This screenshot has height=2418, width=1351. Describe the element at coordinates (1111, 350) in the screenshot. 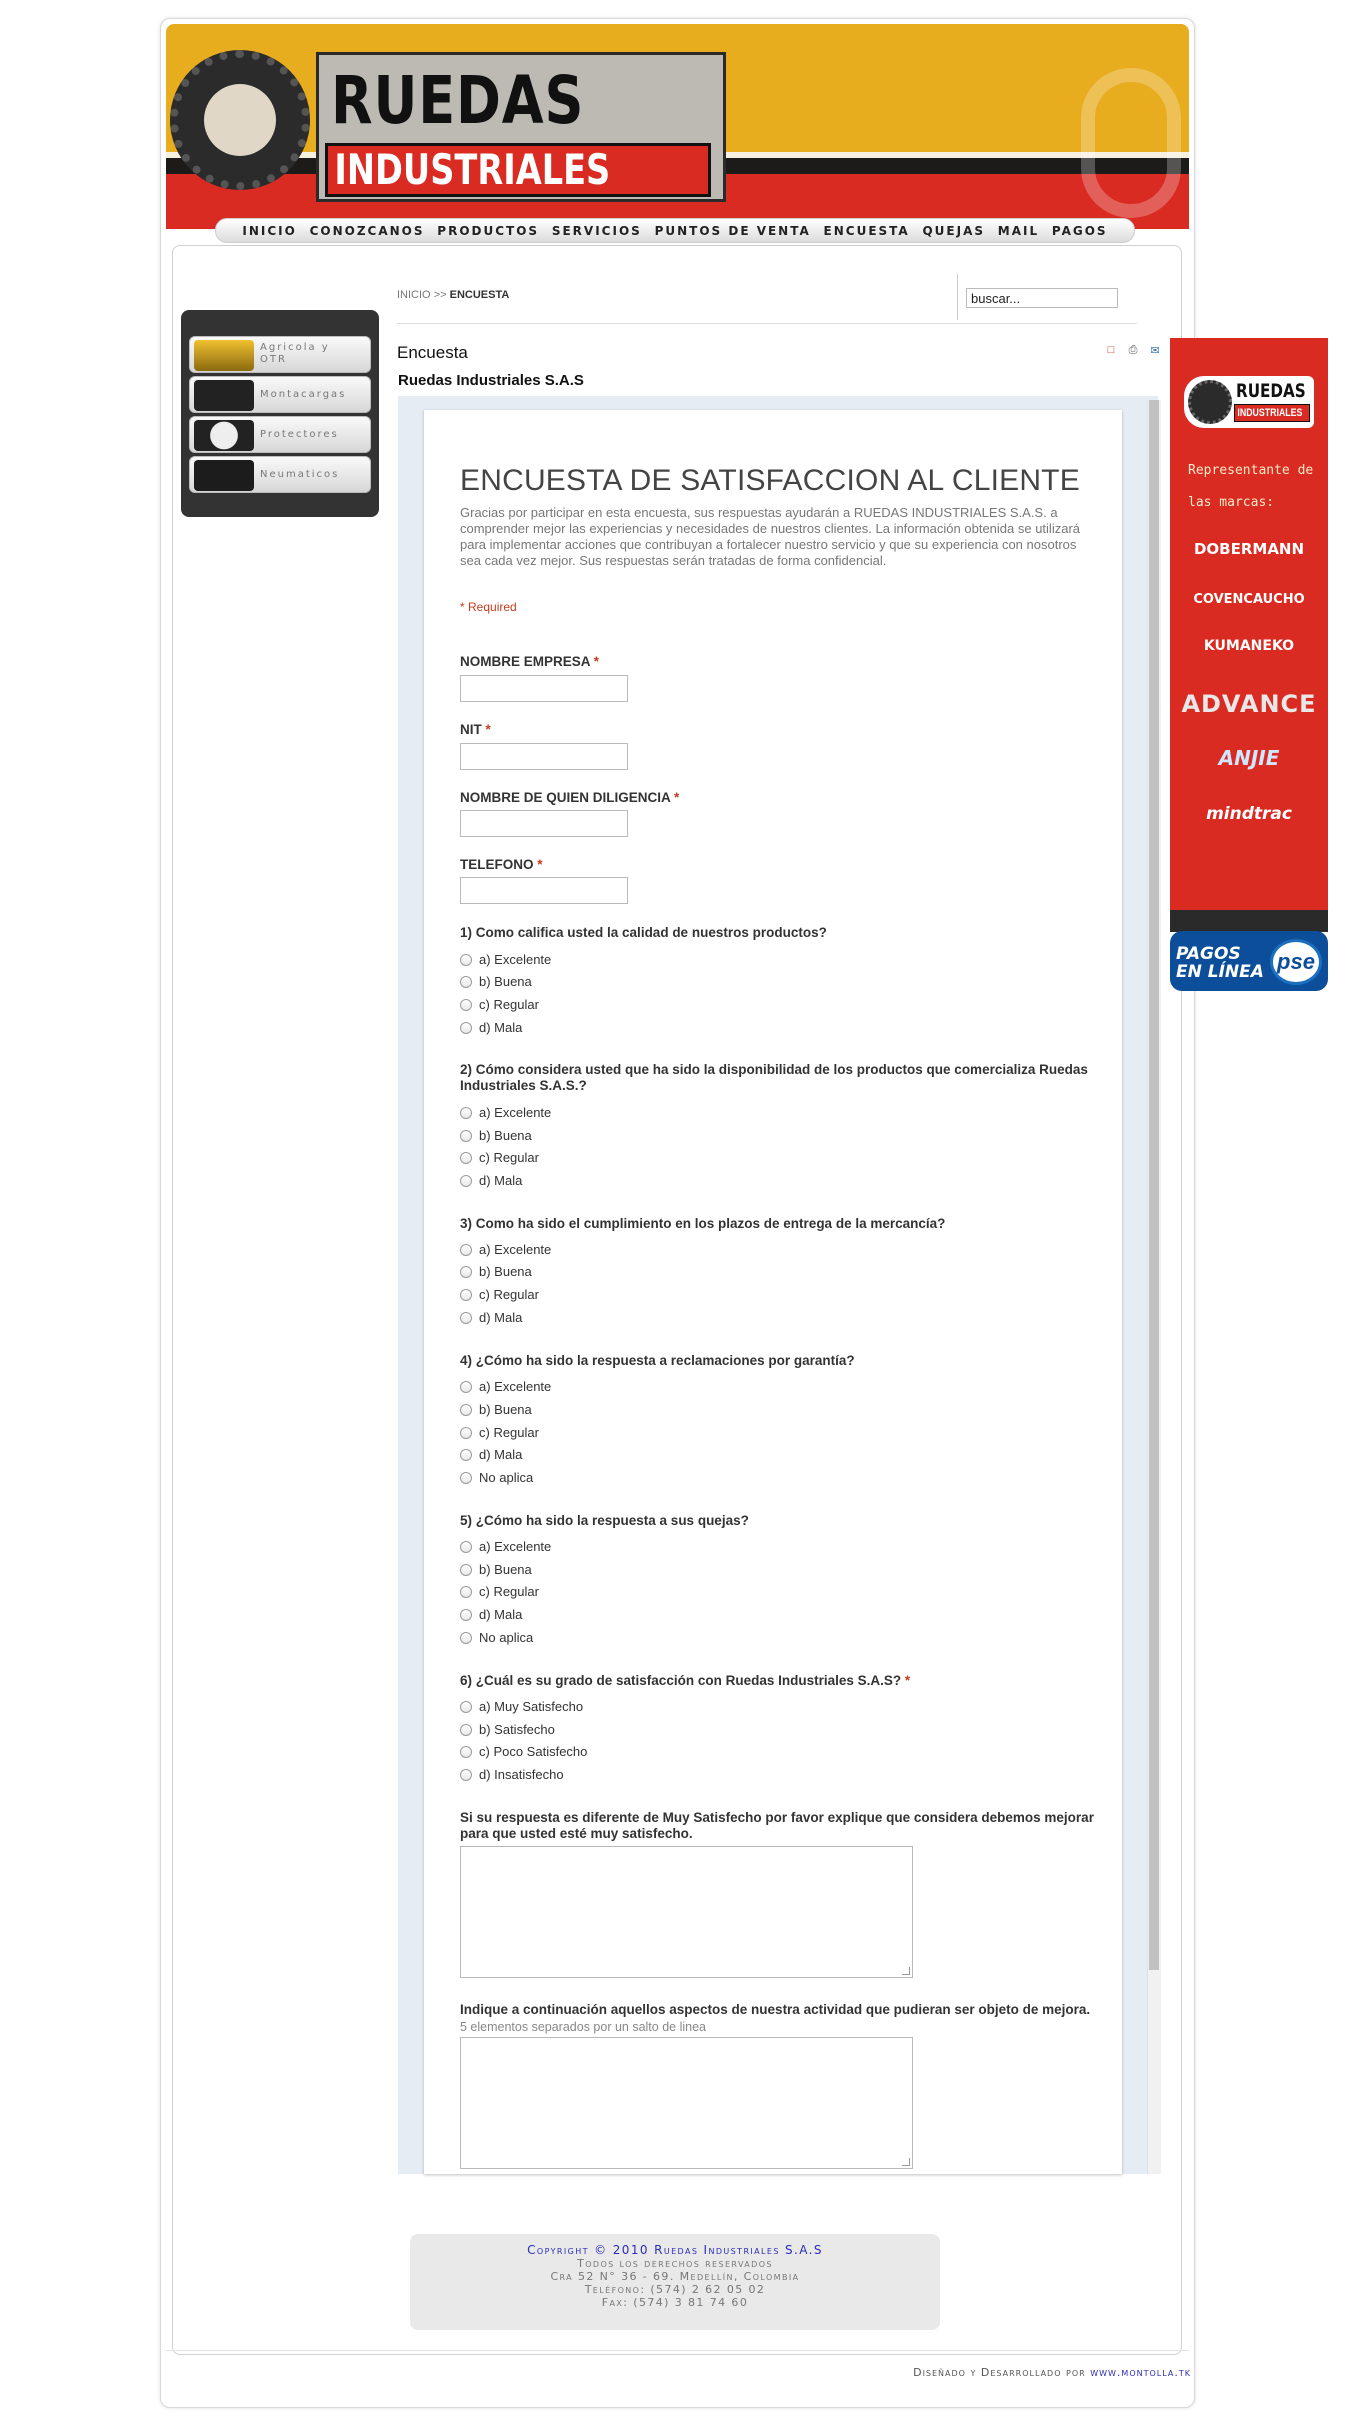

I see `pdf-icon: □` at that location.